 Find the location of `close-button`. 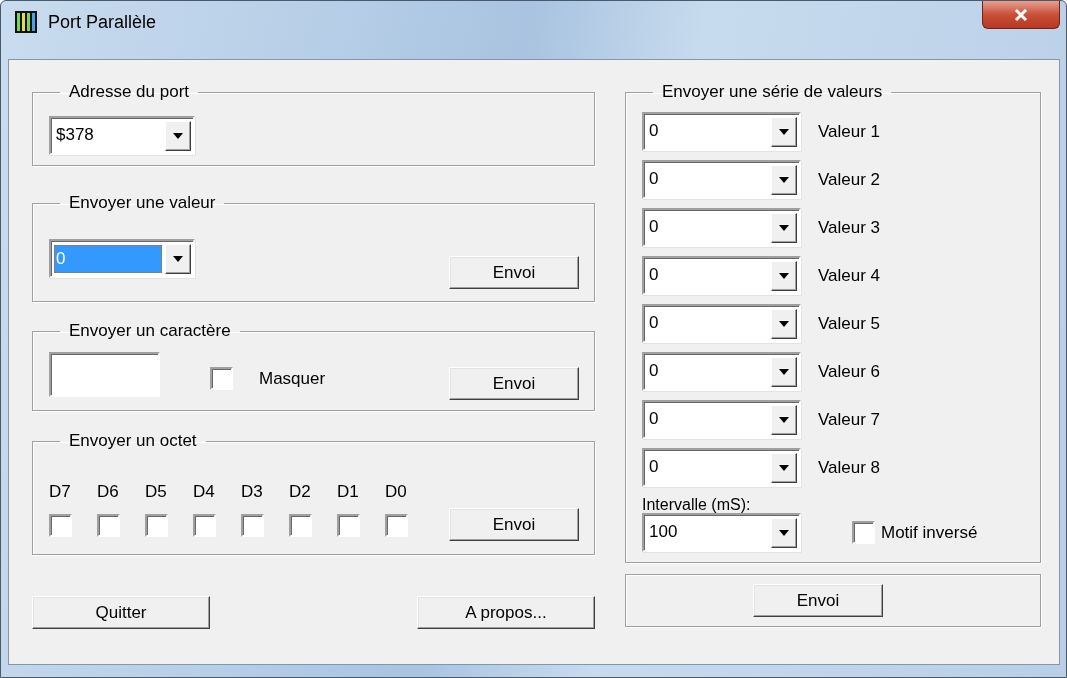

close-button is located at coordinates (1021, 15).